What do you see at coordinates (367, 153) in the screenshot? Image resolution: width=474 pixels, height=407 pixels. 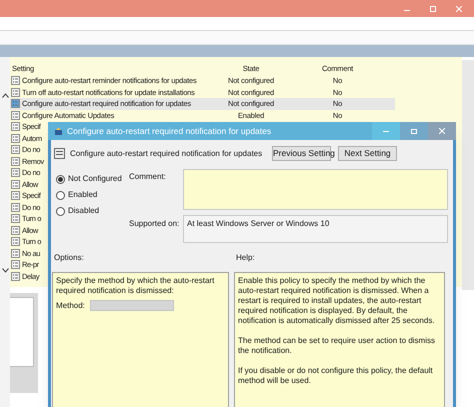 I see `nav-button: Next Setting` at bounding box center [367, 153].